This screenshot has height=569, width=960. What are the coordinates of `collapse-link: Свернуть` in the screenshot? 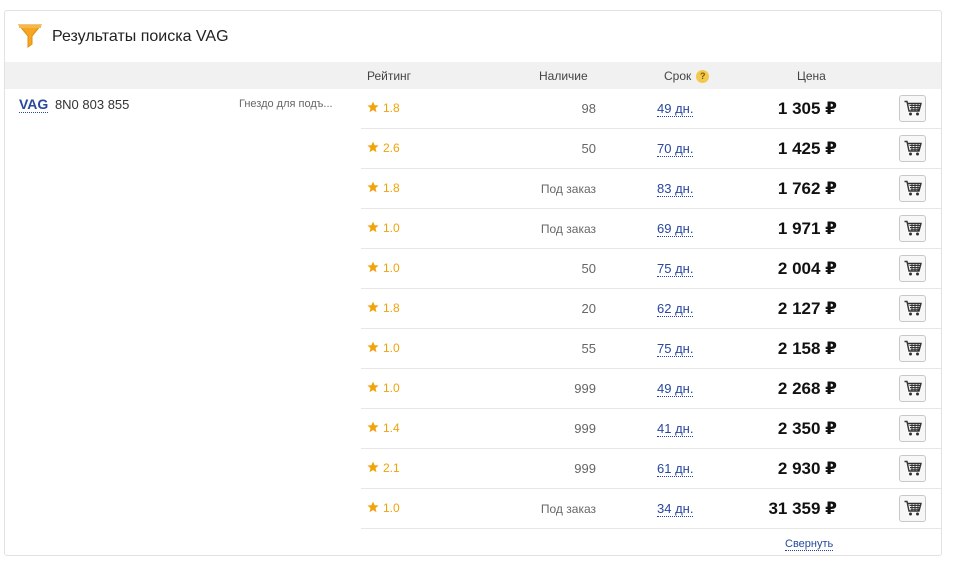 It's located at (809, 544).